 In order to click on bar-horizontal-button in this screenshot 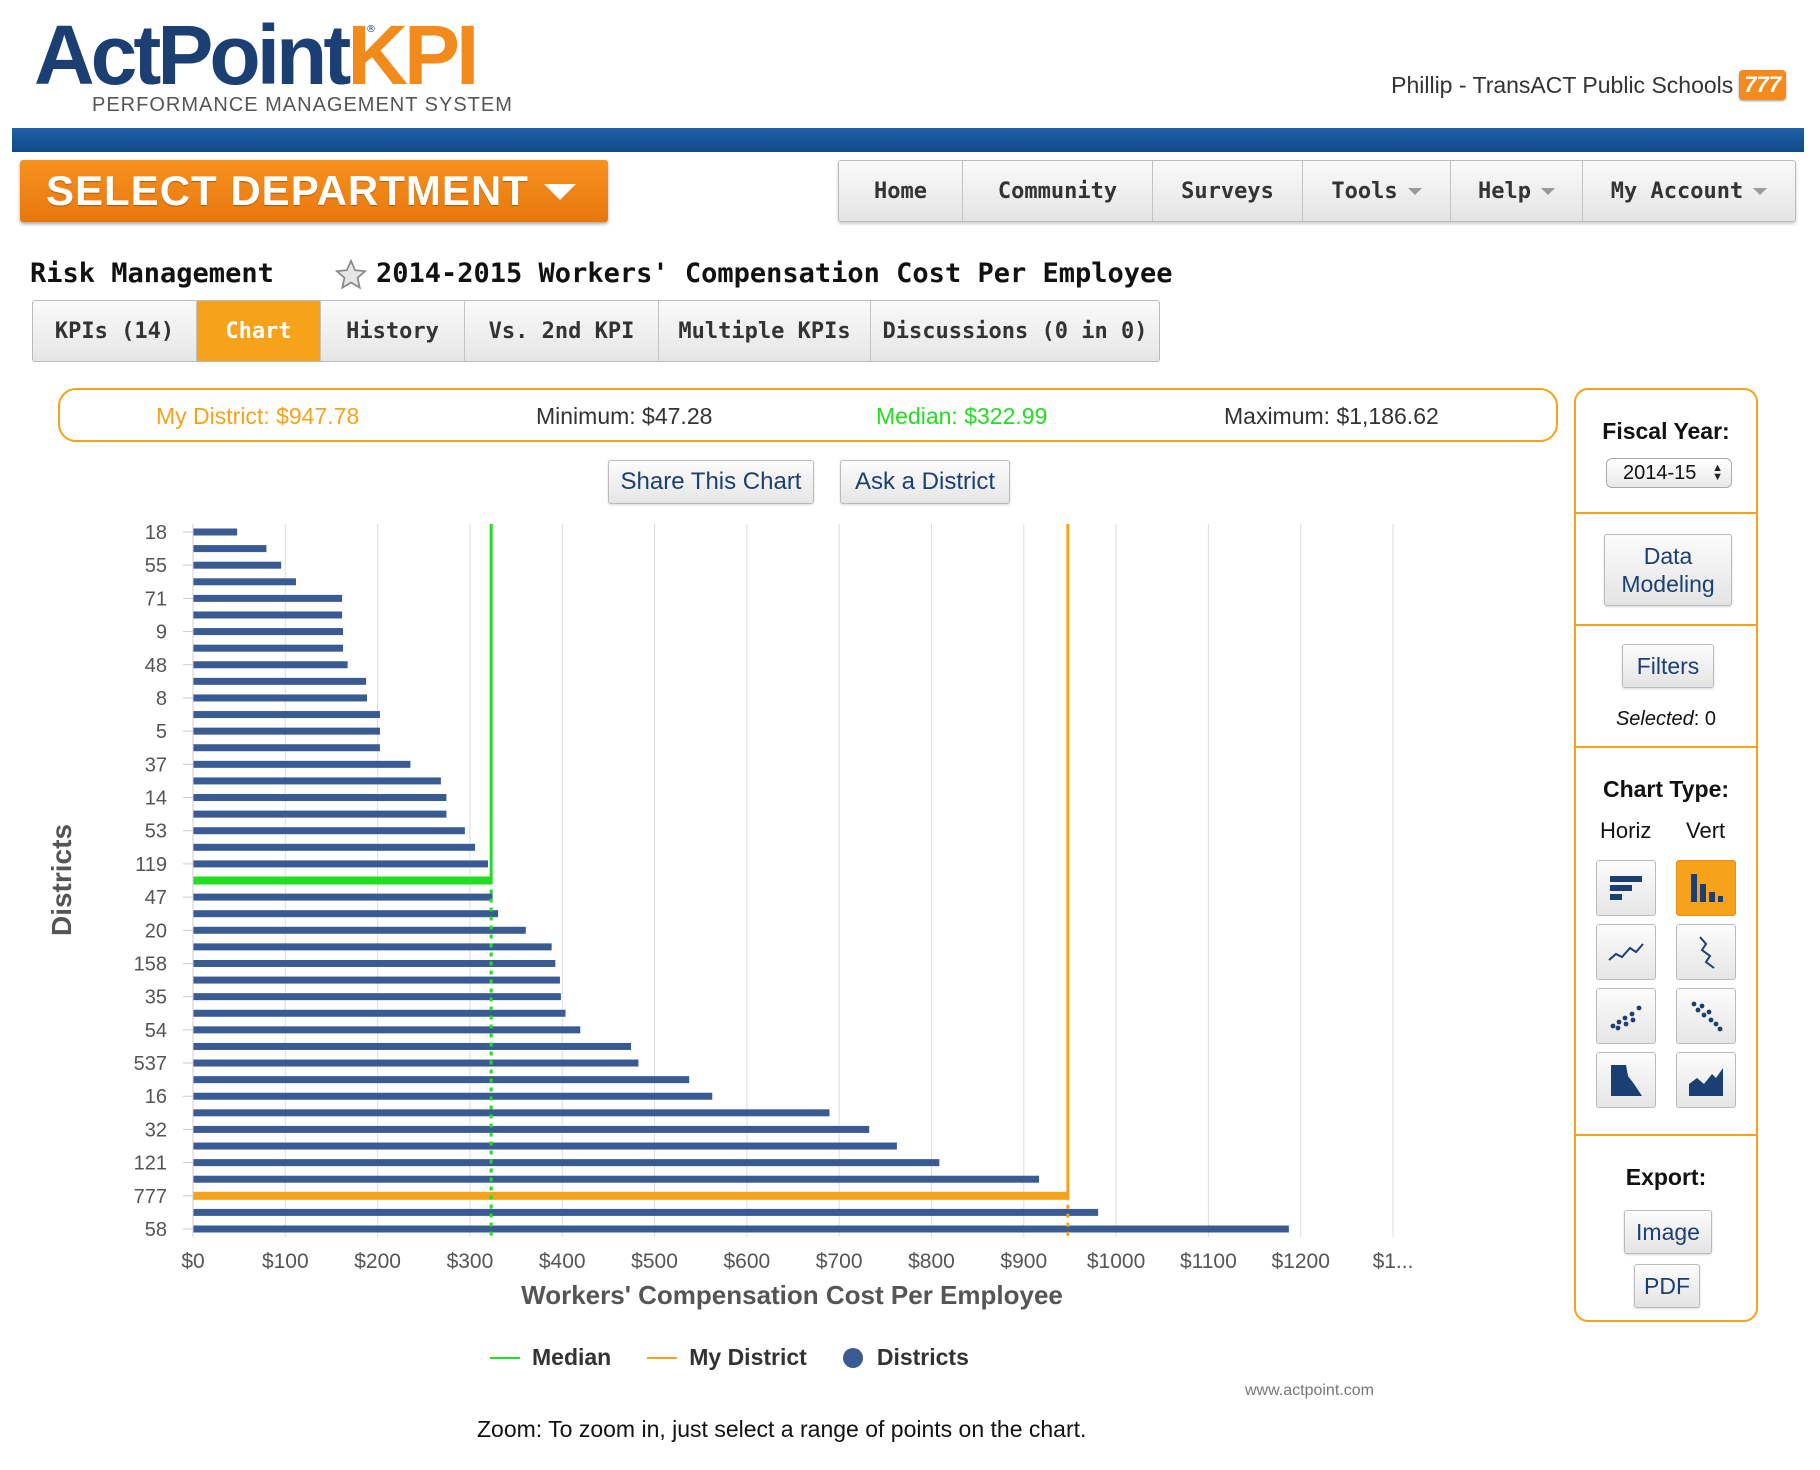, I will do `click(1626, 888)`.